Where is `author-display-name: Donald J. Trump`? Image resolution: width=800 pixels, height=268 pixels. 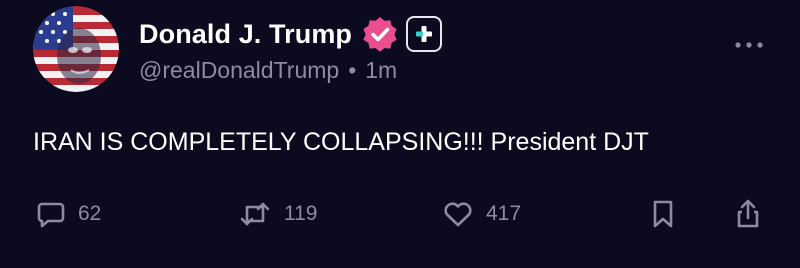
author-display-name: Donald J. Trump is located at coordinates (245, 34).